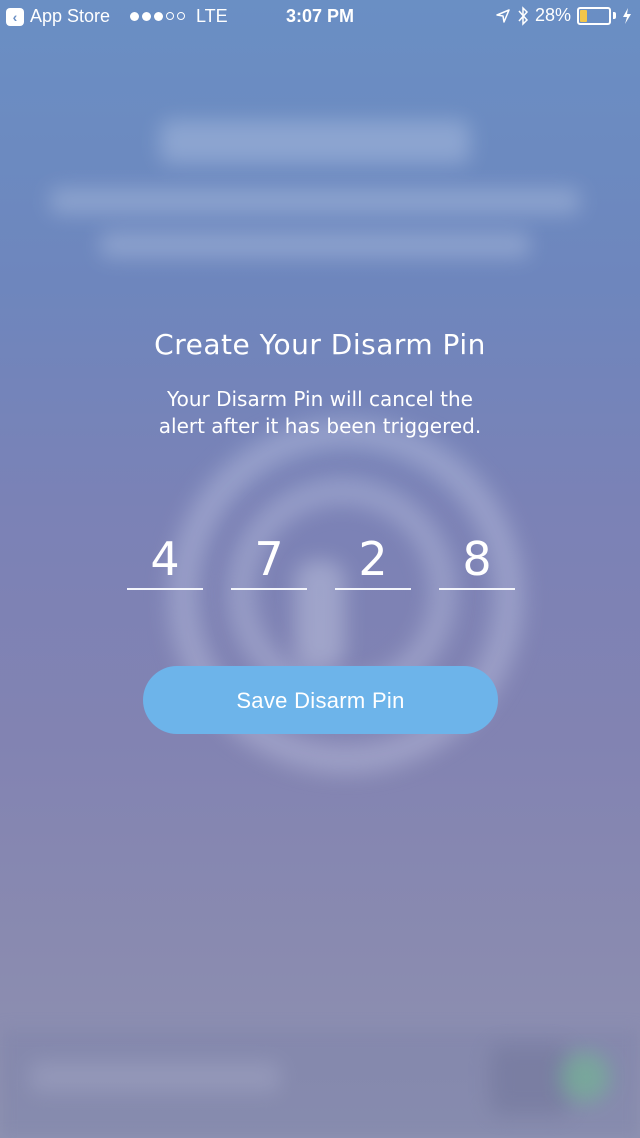  What do you see at coordinates (503, 15) in the screenshot?
I see `location-icon` at bounding box center [503, 15].